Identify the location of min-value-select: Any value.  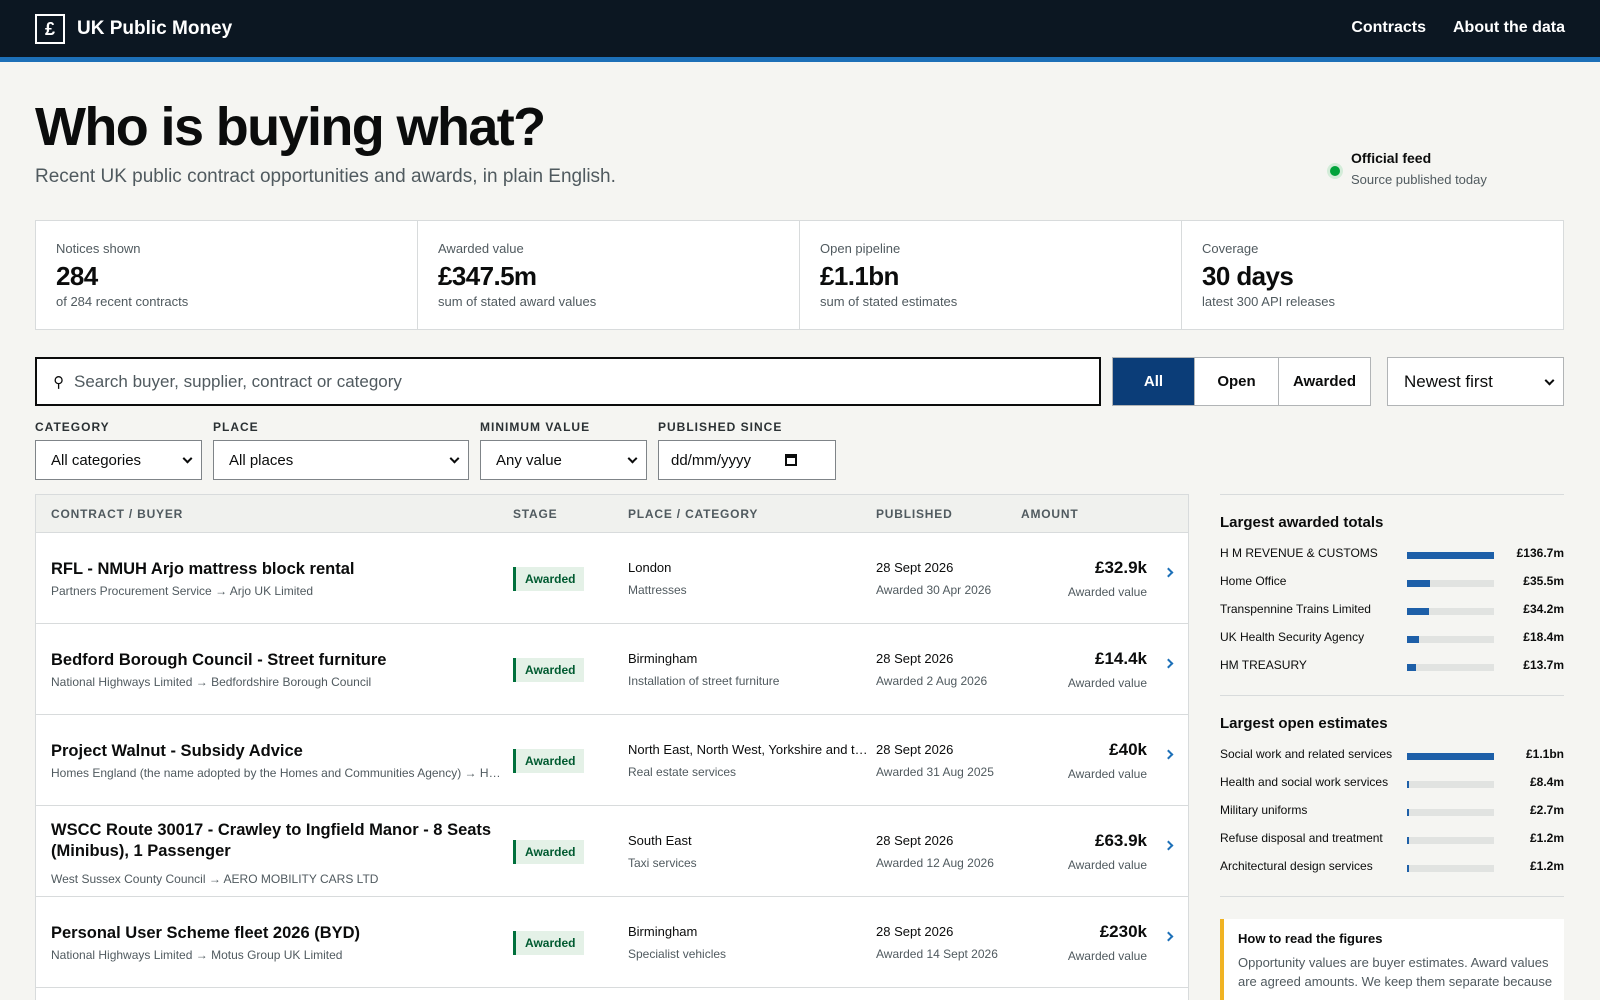
(563, 460).